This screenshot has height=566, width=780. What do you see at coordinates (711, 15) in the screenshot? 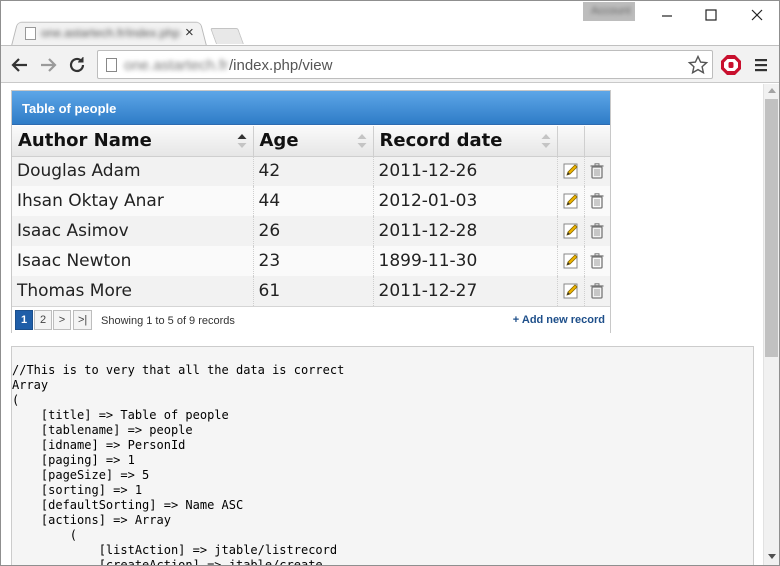
I see `maximize-icon` at bounding box center [711, 15].